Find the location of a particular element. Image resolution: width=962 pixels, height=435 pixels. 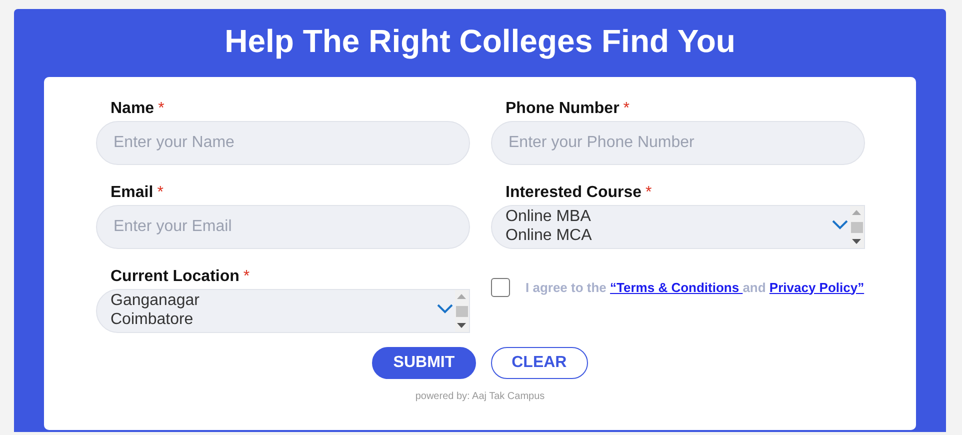

terms-link: “Terms & Conditions is located at coordinates (676, 287).